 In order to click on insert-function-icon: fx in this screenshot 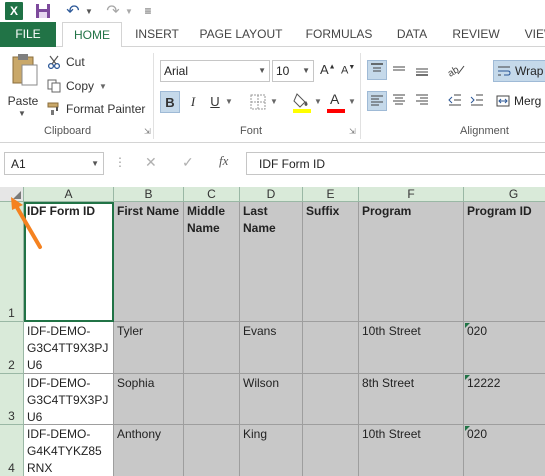, I will do `click(223, 161)`.